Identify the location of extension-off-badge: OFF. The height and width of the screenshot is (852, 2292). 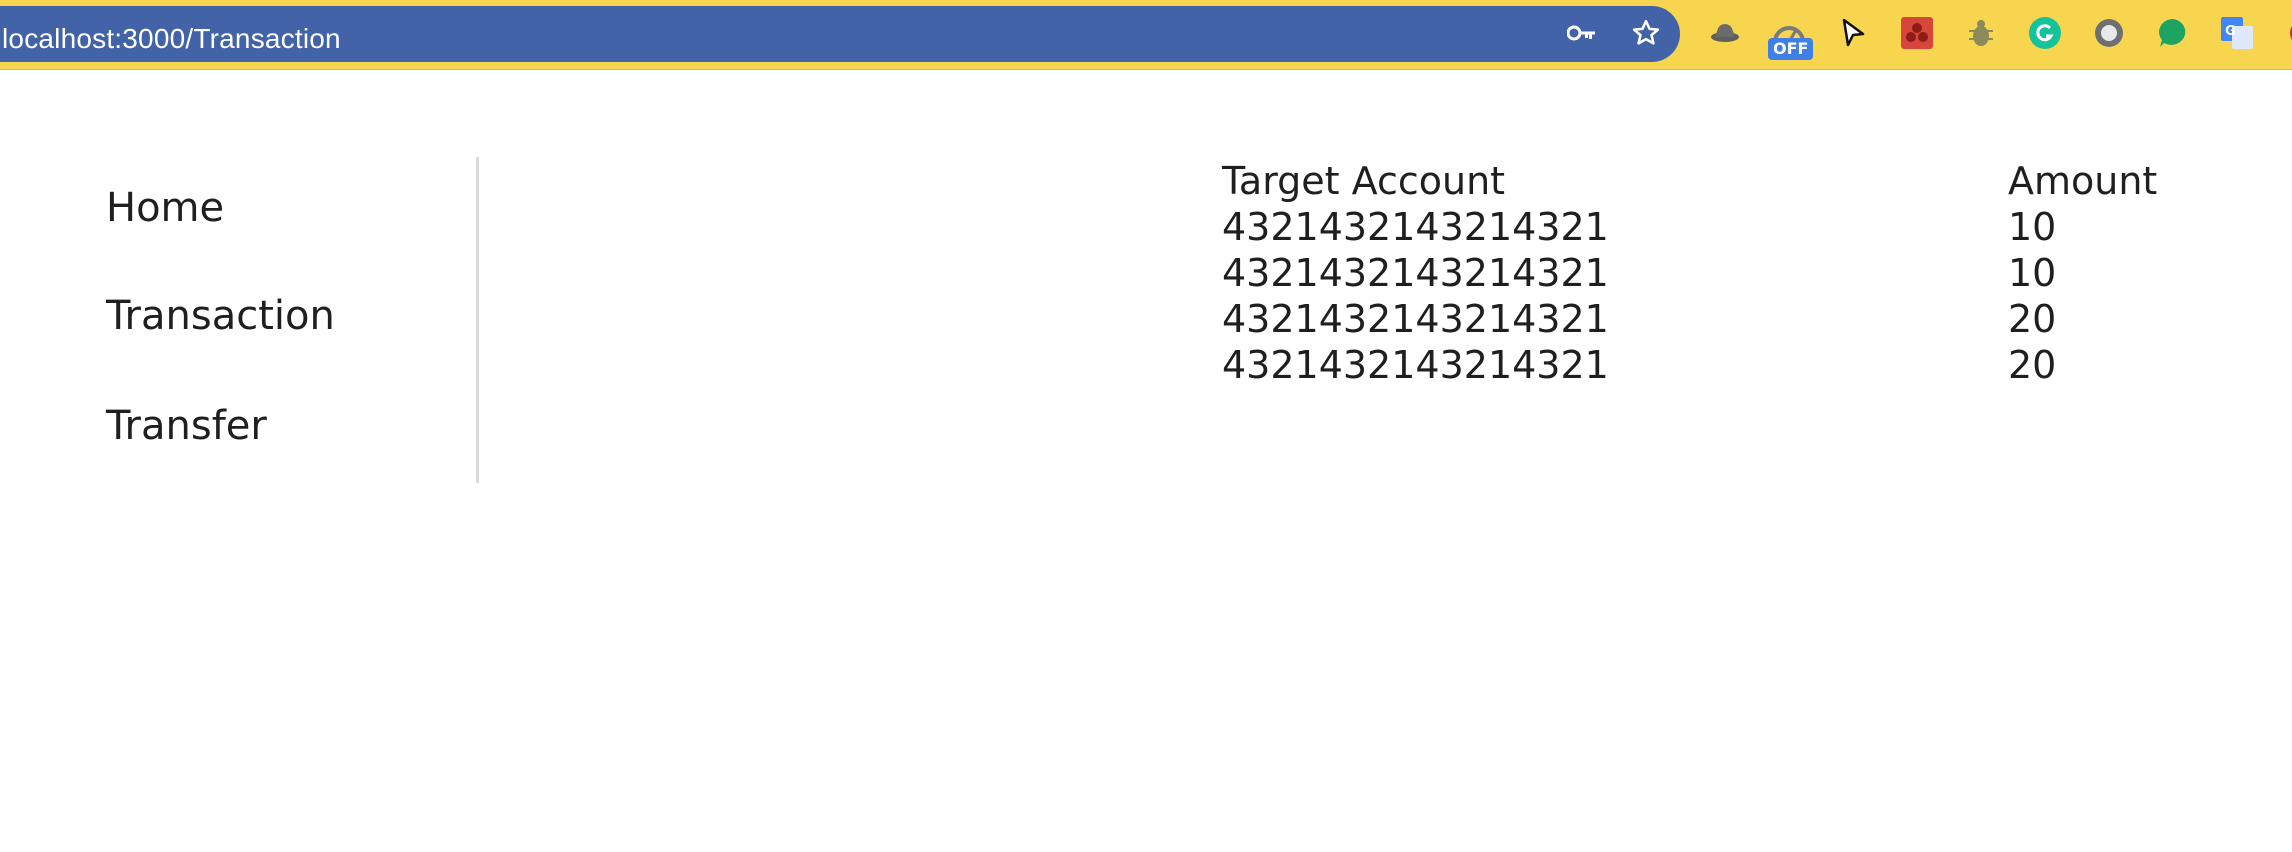
(1791, 49).